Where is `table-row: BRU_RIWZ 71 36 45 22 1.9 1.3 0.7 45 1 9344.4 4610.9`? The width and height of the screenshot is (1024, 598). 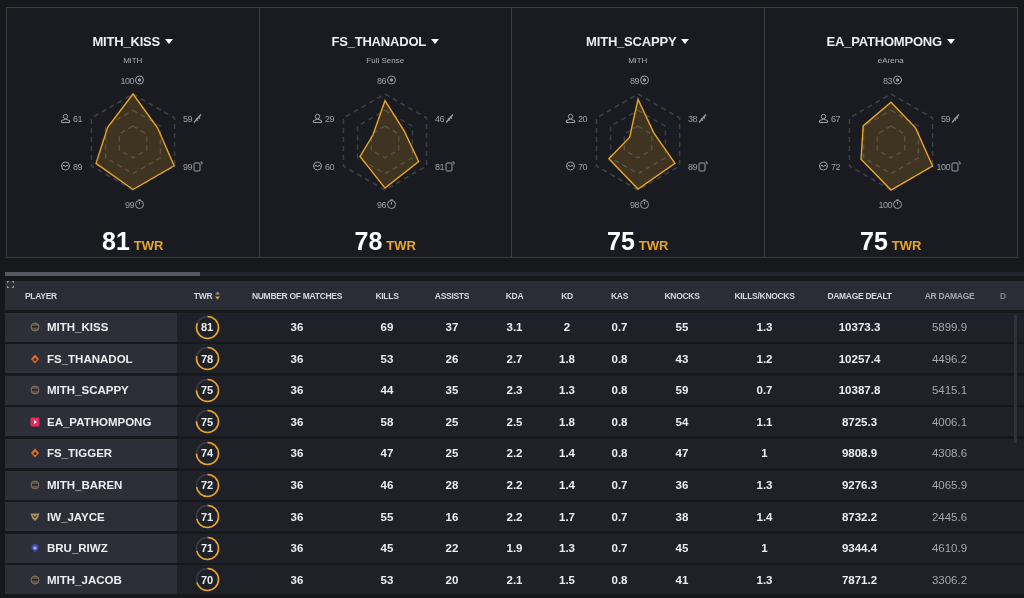
table-row: BRU_RIWZ 71 36 45 22 1.9 1.3 0.7 45 1 9344.4 4610.9 is located at coordinates (514, 548).